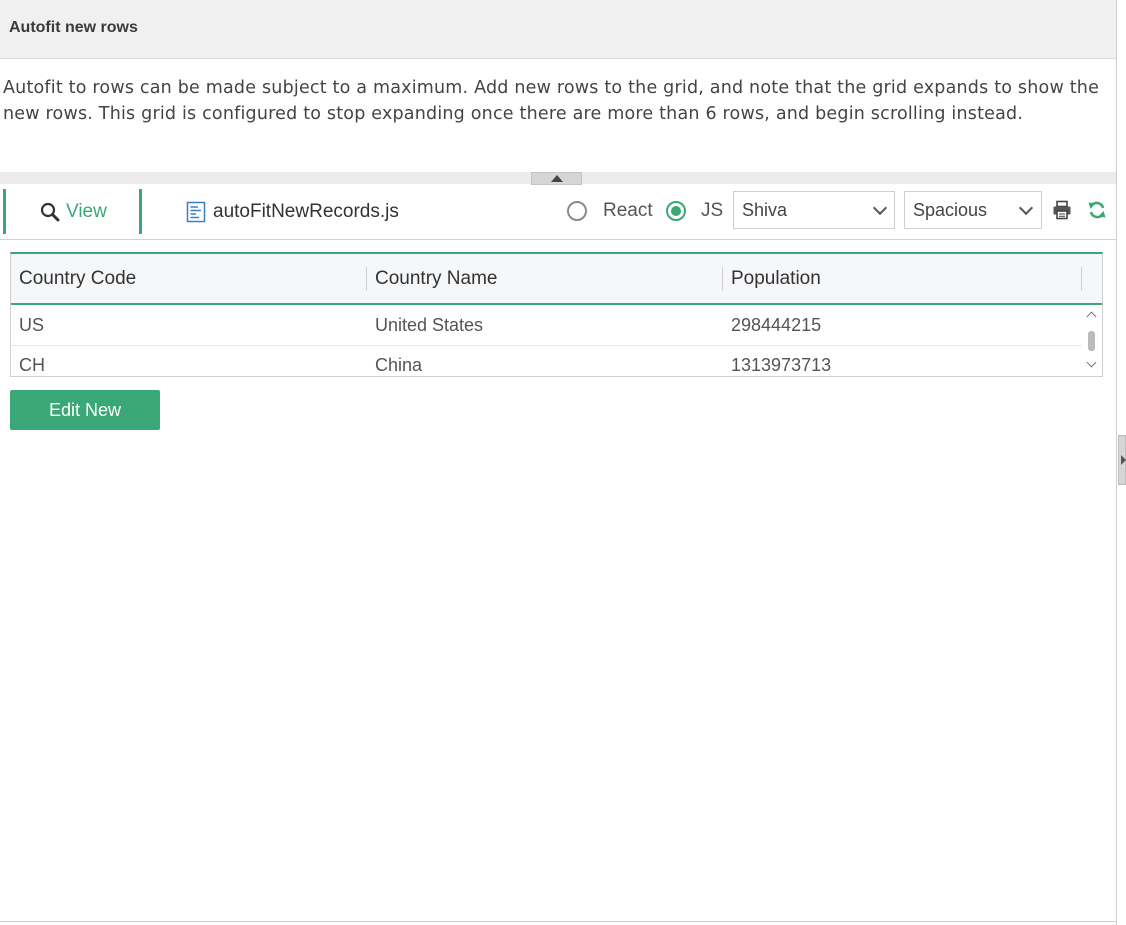 The width and height of the screenshot is (1126, 925). I want to click on tab-view: View, so click(73, 212).